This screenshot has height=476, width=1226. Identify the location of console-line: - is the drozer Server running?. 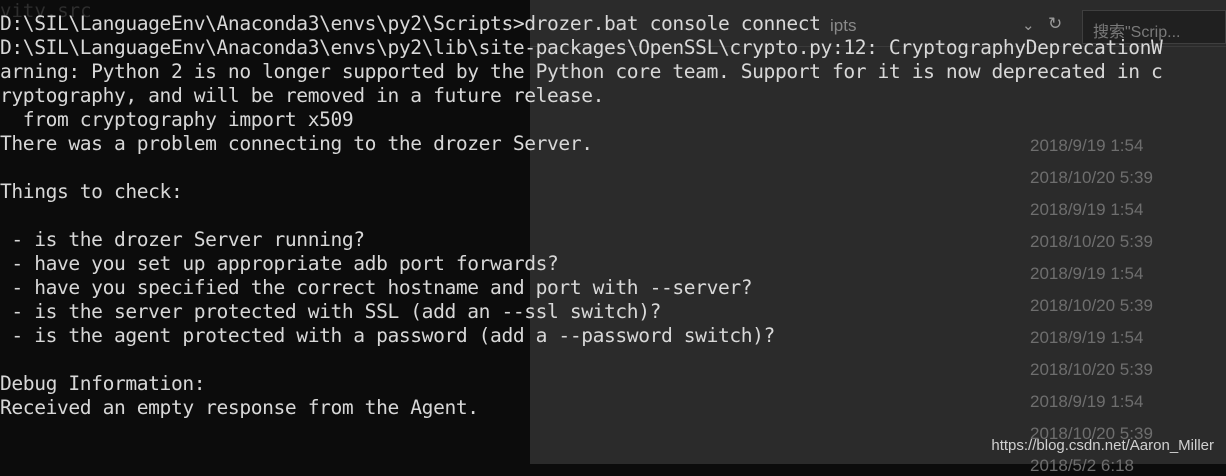
(182, 239).